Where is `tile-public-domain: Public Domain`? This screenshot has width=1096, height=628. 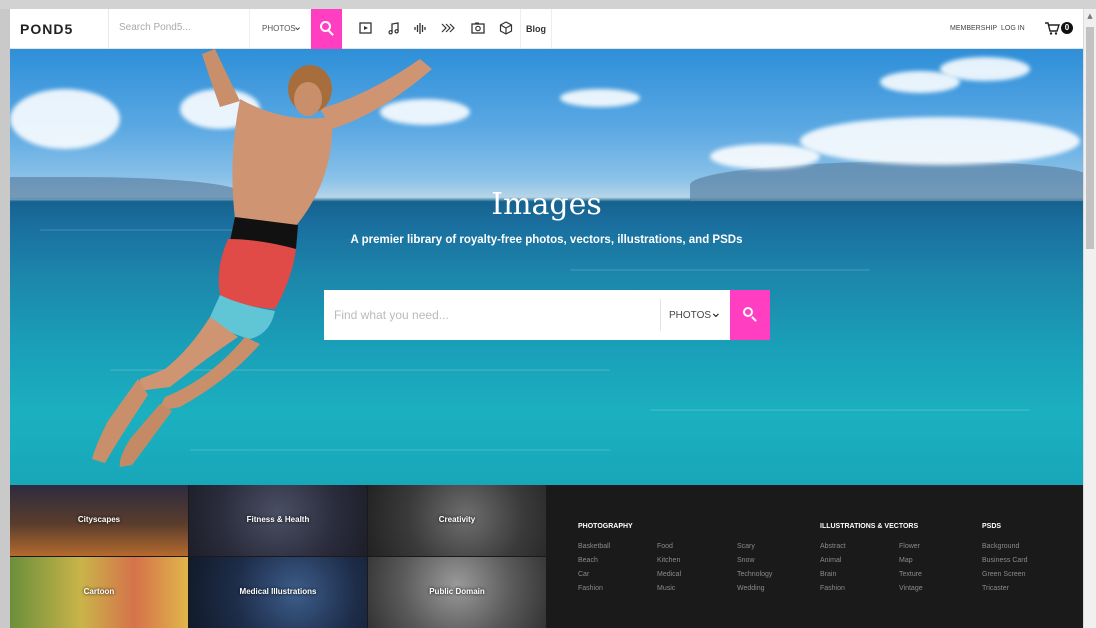
tile-public-domain: Public Domain is located at coordinates (457, 592).